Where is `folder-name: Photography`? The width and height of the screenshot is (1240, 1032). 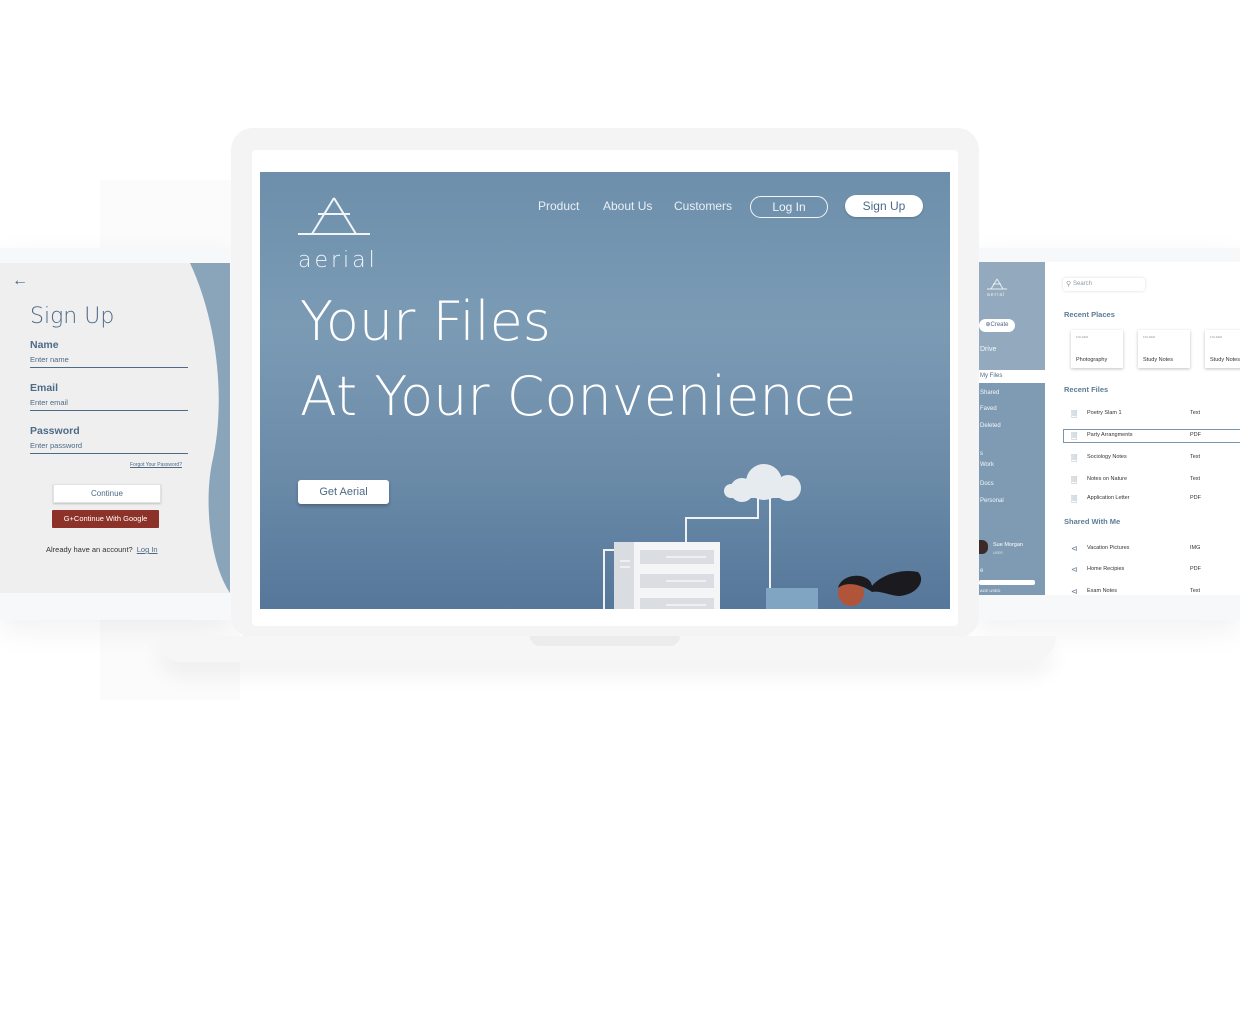
folder-name: Photography is located at coordinates (1092, 360).